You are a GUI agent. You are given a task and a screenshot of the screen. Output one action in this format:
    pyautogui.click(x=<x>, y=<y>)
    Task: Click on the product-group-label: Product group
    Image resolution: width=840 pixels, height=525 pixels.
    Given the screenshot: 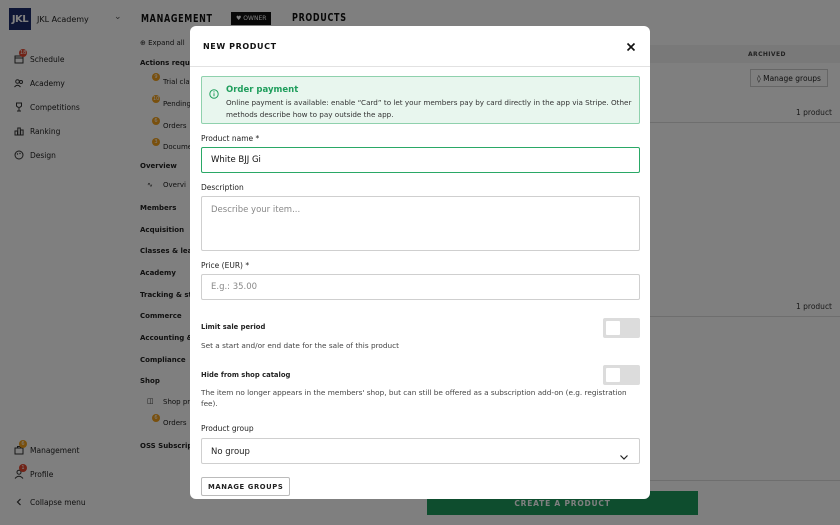 What is the action you would take?
    pyautogui.click(x=227, y=428)
    